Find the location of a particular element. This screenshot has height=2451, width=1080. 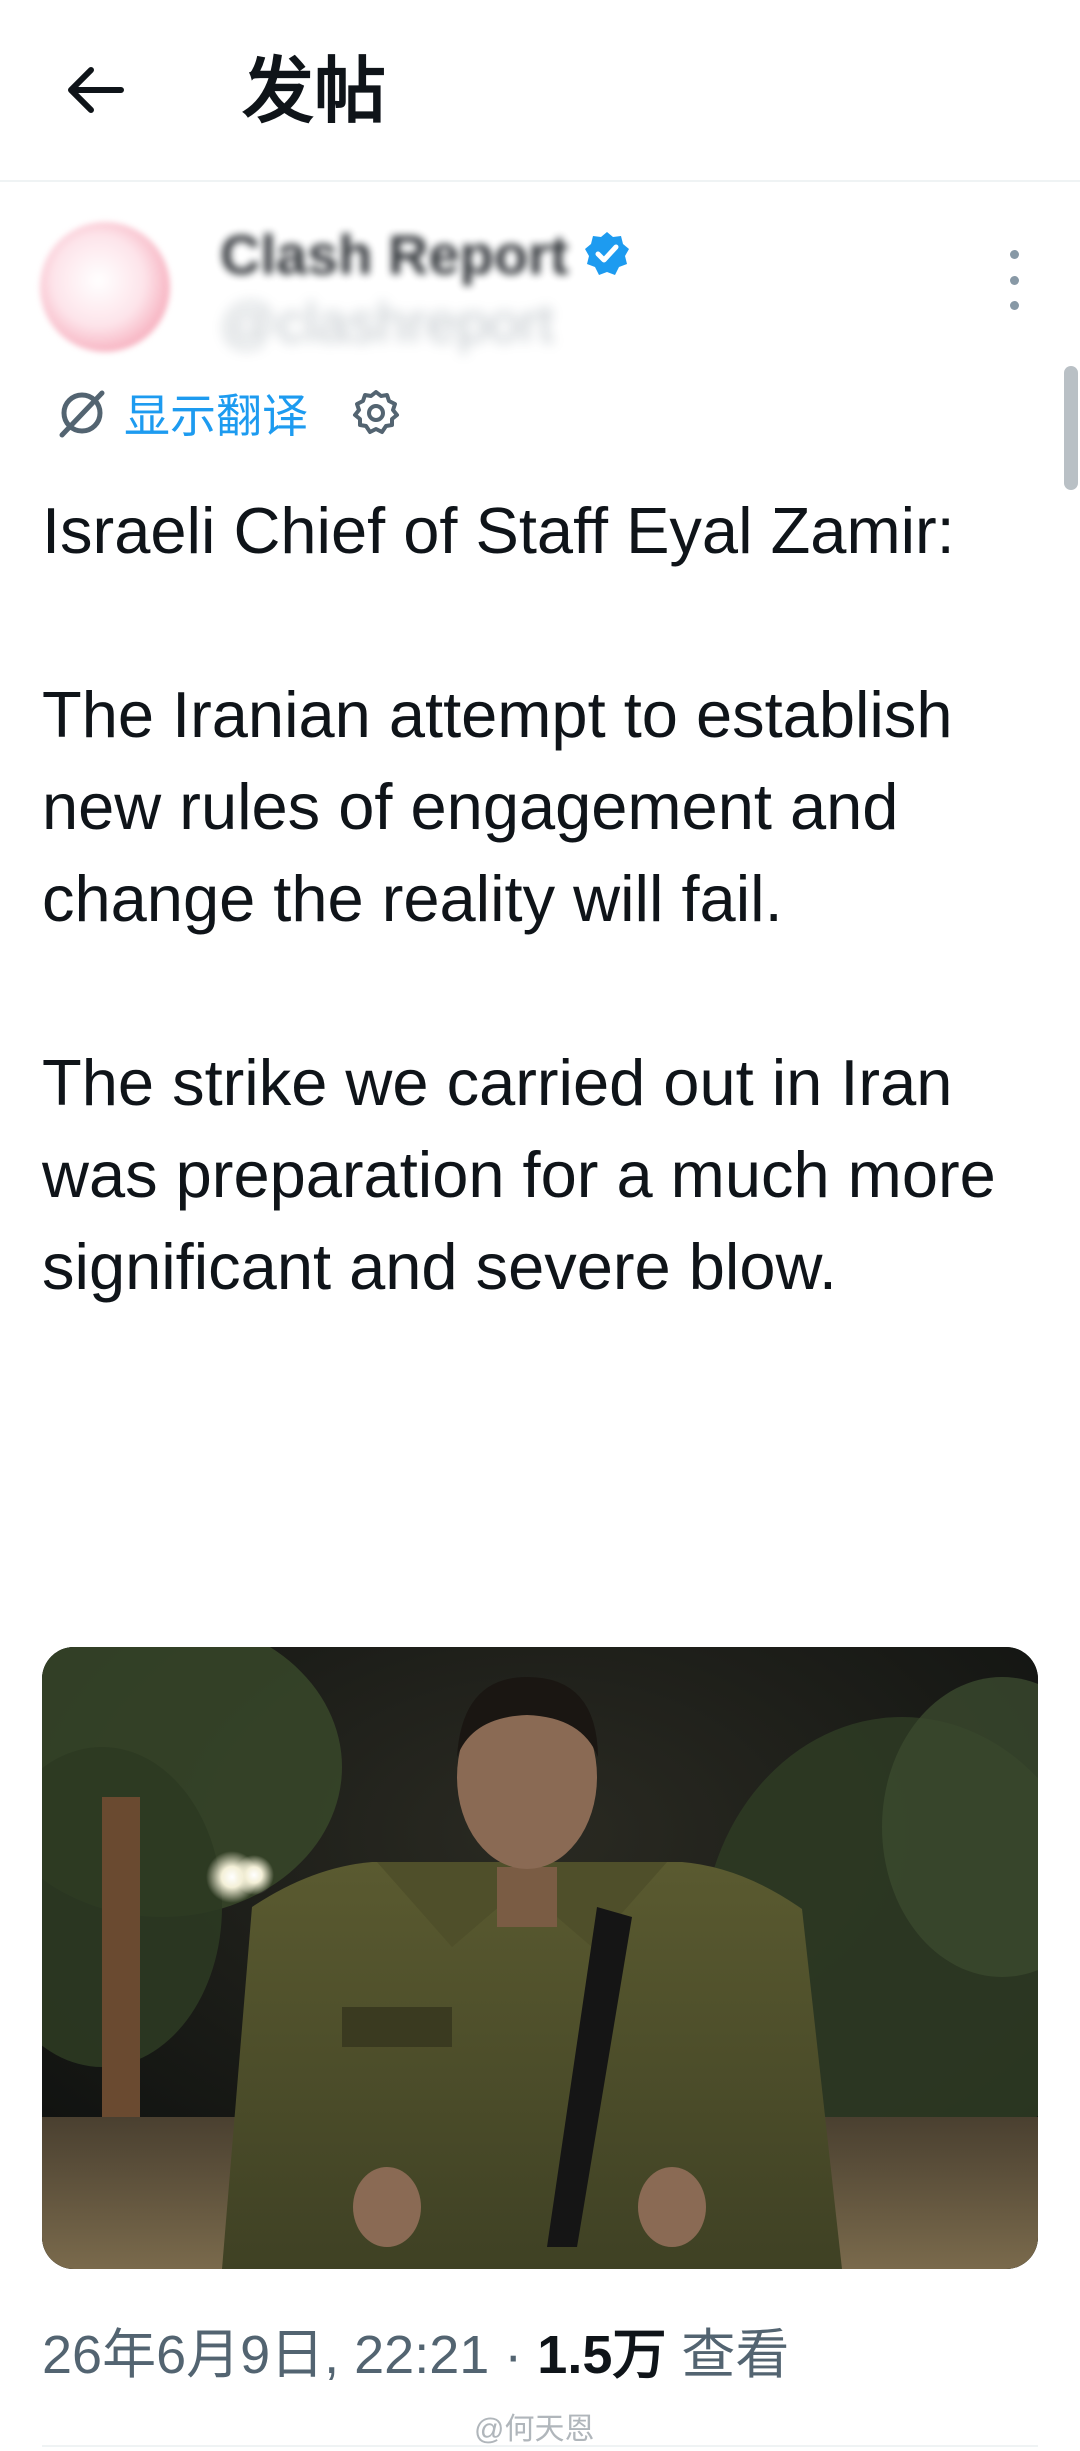

show-translation-link: 显示翻译 is located at coordinates (216, 413).